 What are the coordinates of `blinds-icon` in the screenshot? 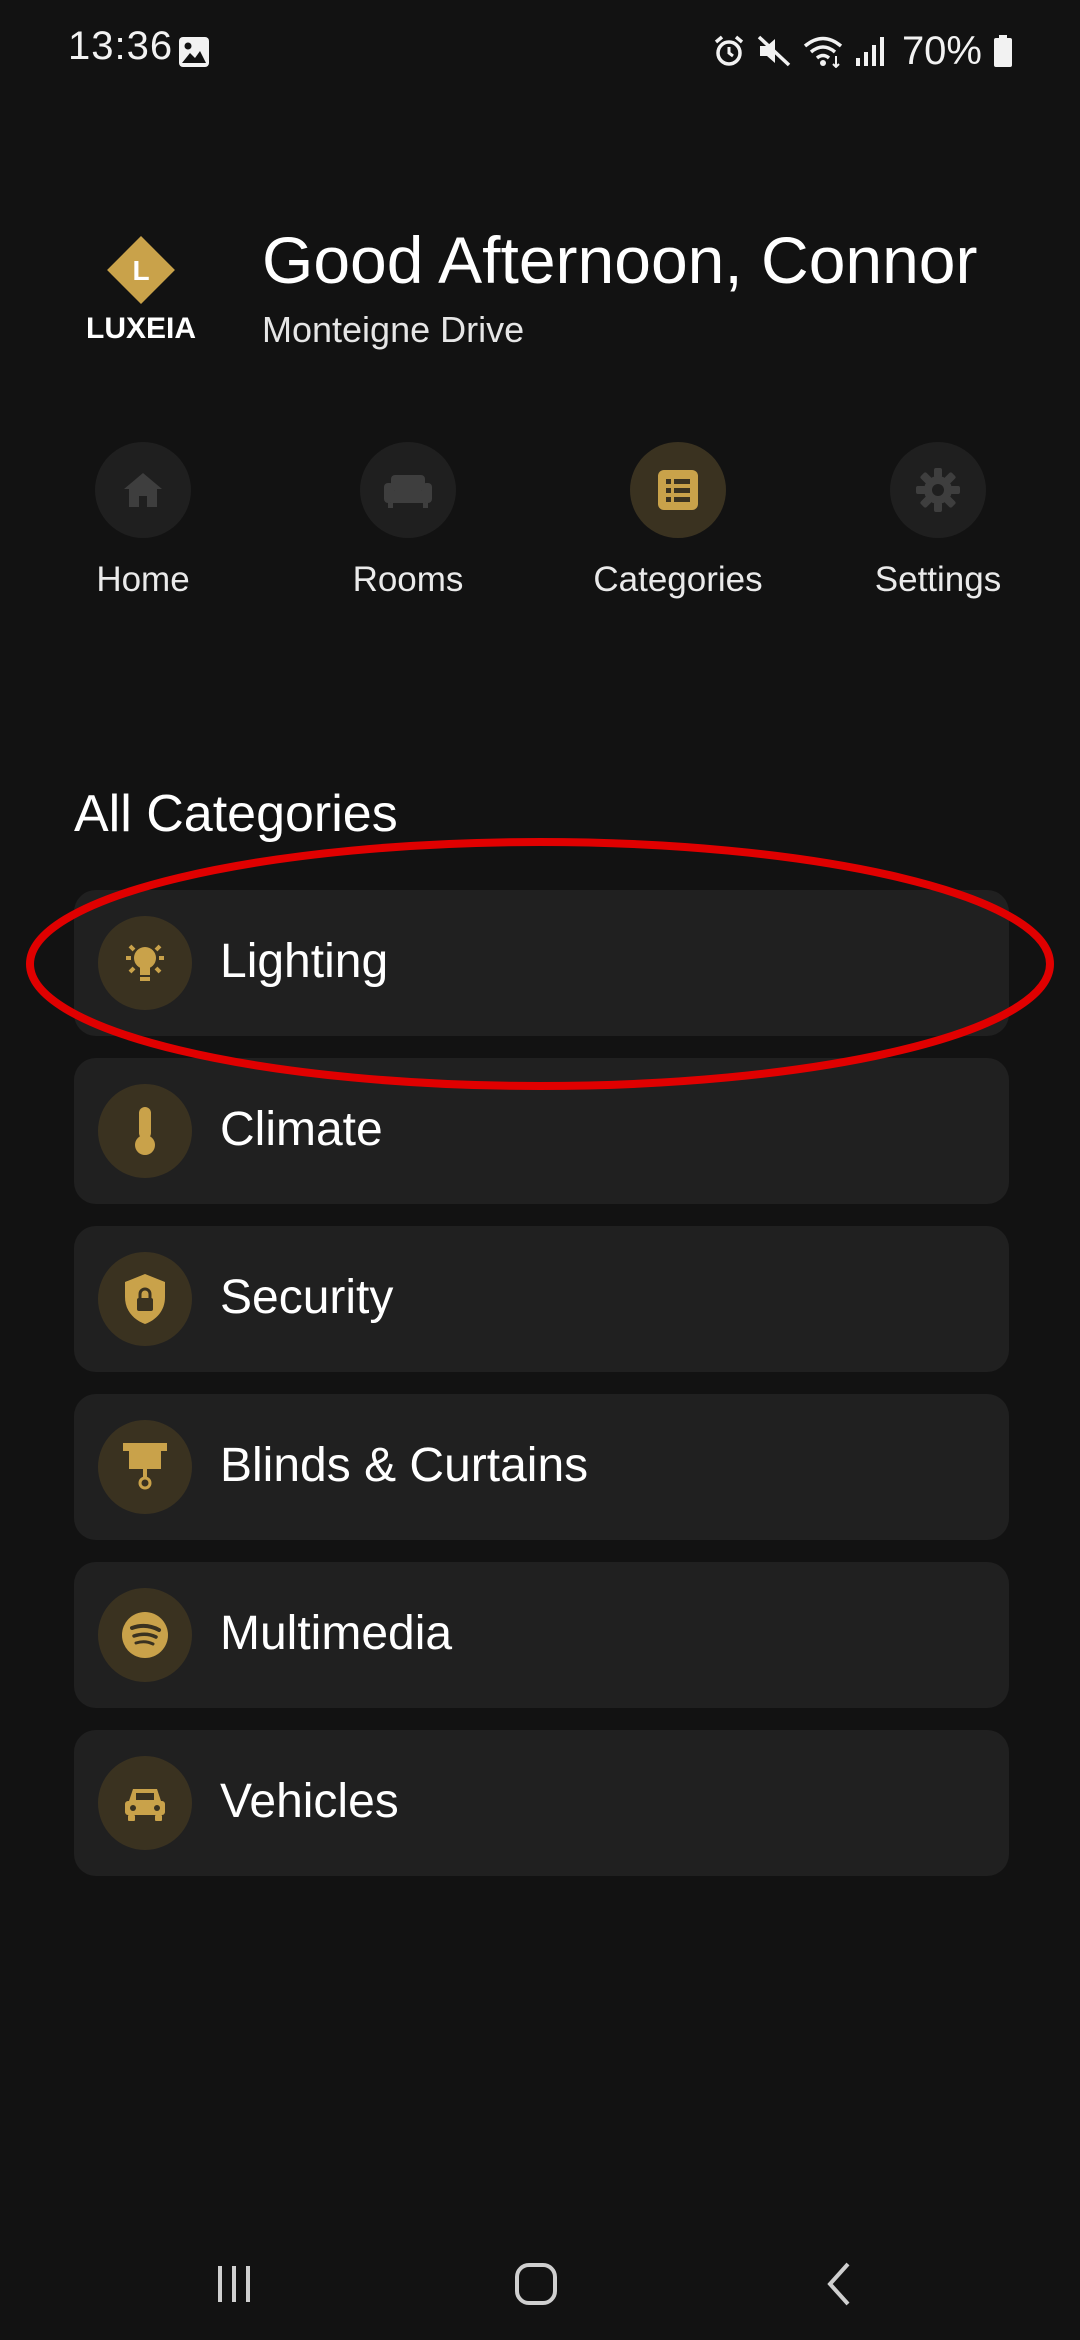 It's located at (145, 1466).